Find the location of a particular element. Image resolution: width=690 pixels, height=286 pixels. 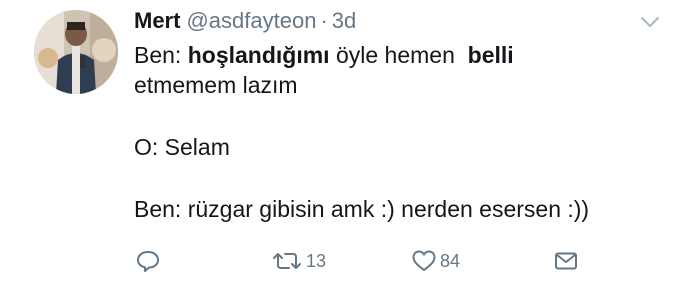

direct-message-button is located at coordinates (566, 261).